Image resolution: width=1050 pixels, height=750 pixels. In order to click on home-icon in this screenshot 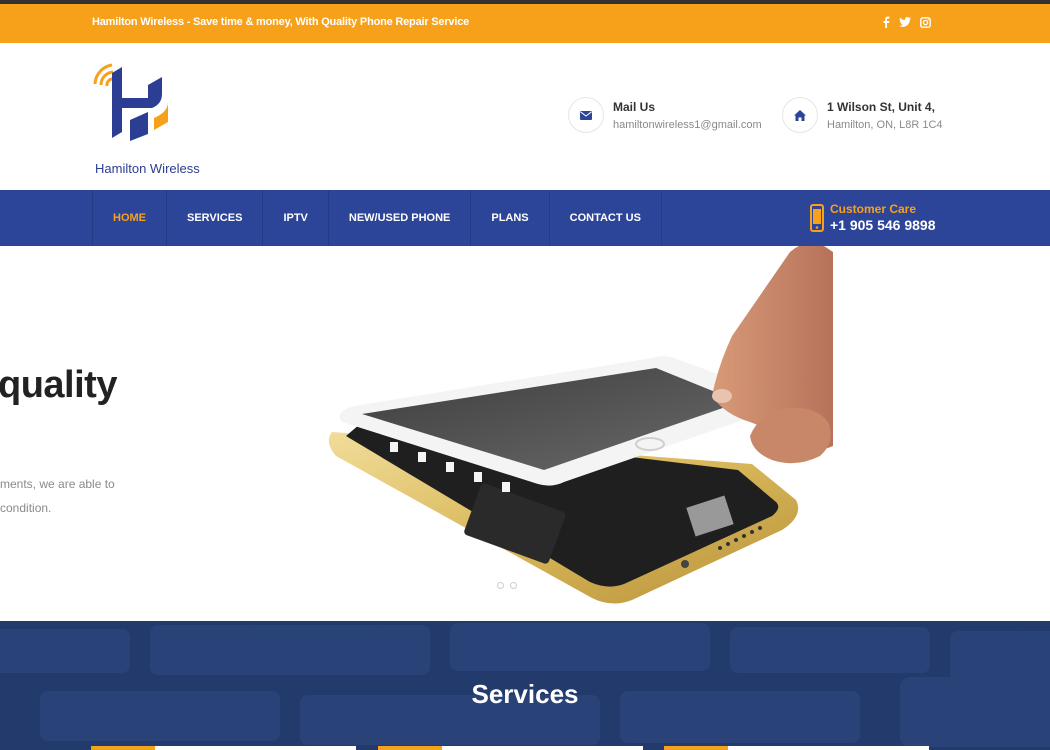, I will do `click(800, 115)`.